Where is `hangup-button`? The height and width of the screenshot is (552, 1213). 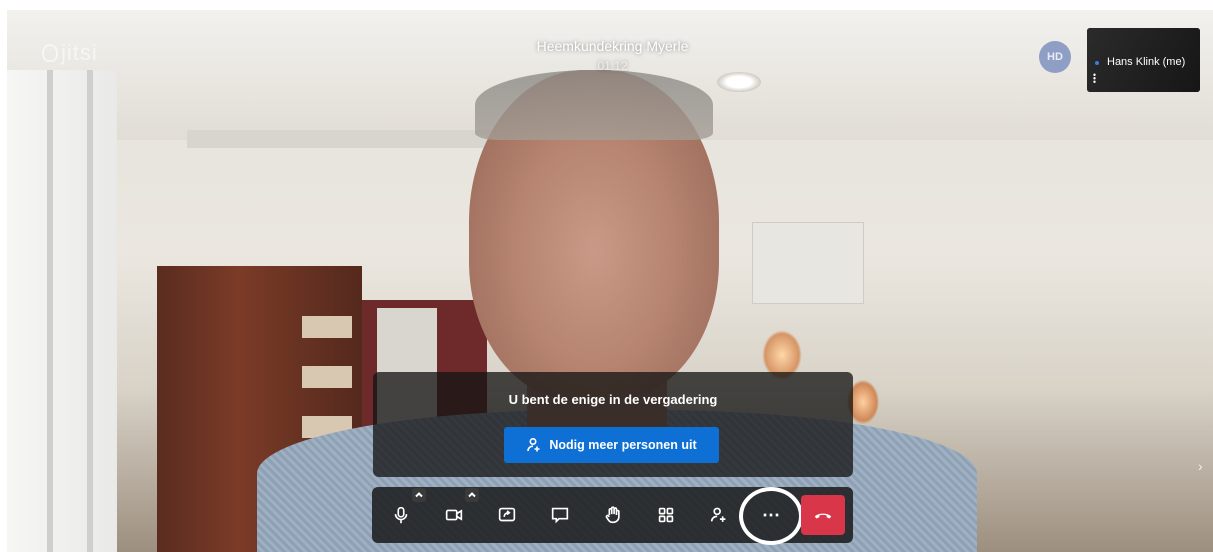
hangup-button is located at coordinates (823, 515).